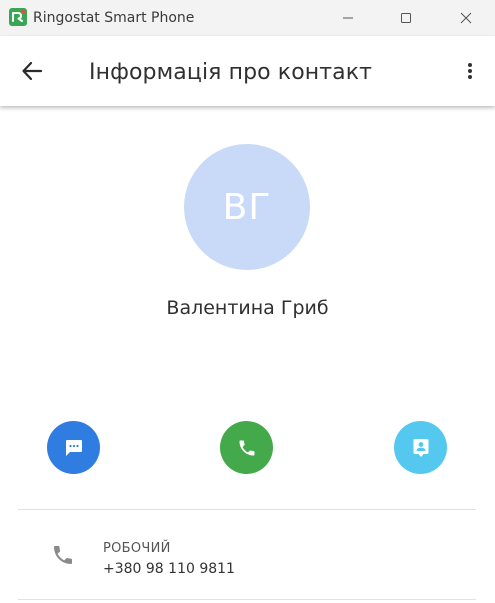 This screenshot has width=495, height=603. I want to click on back-button, so click(32, 71).